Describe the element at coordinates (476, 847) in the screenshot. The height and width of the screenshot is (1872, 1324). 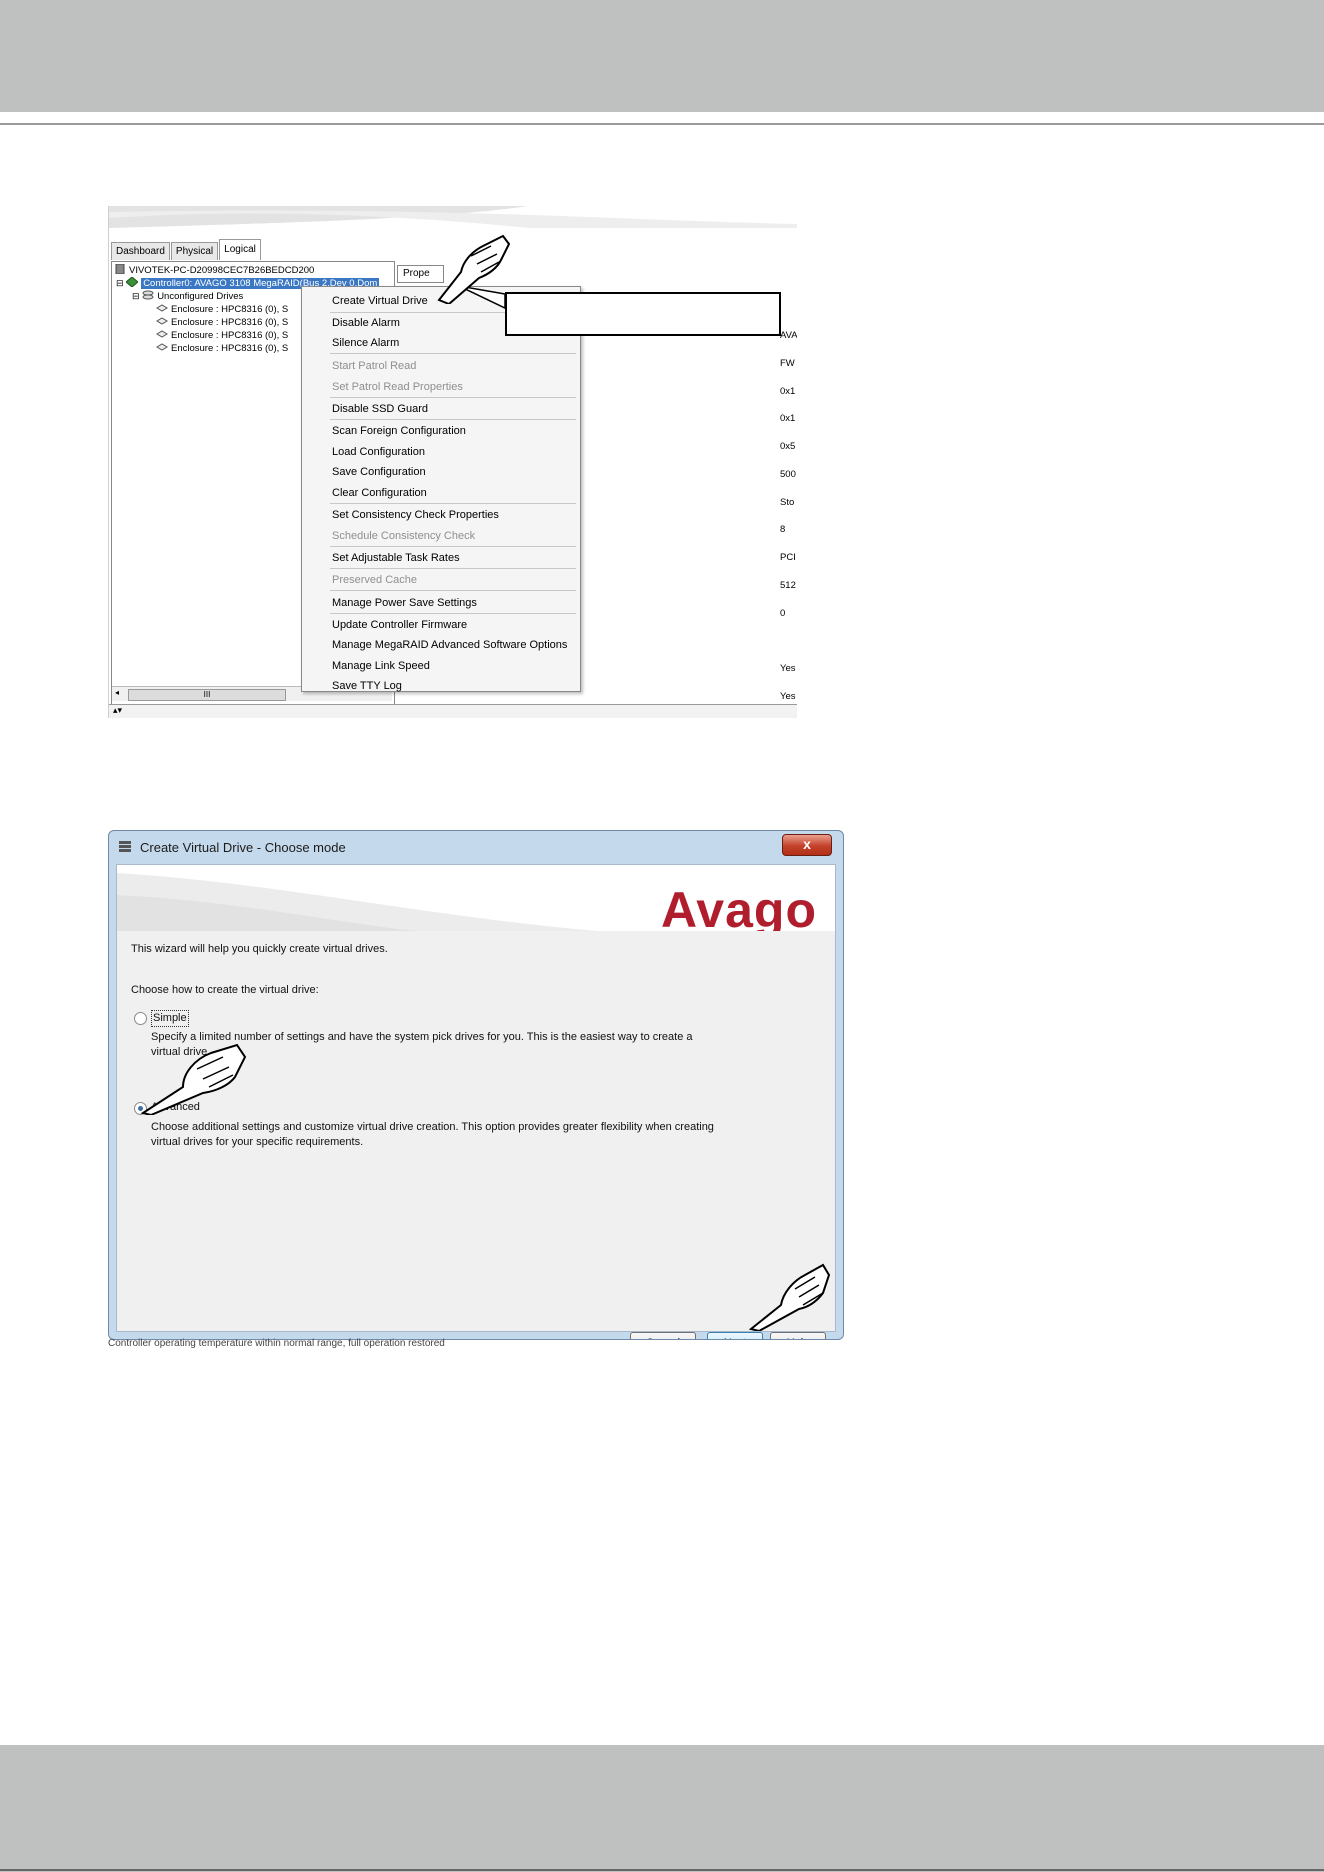
I see `dialog-titlebar: Create Virtual Drive - Choose mode x` at that location.